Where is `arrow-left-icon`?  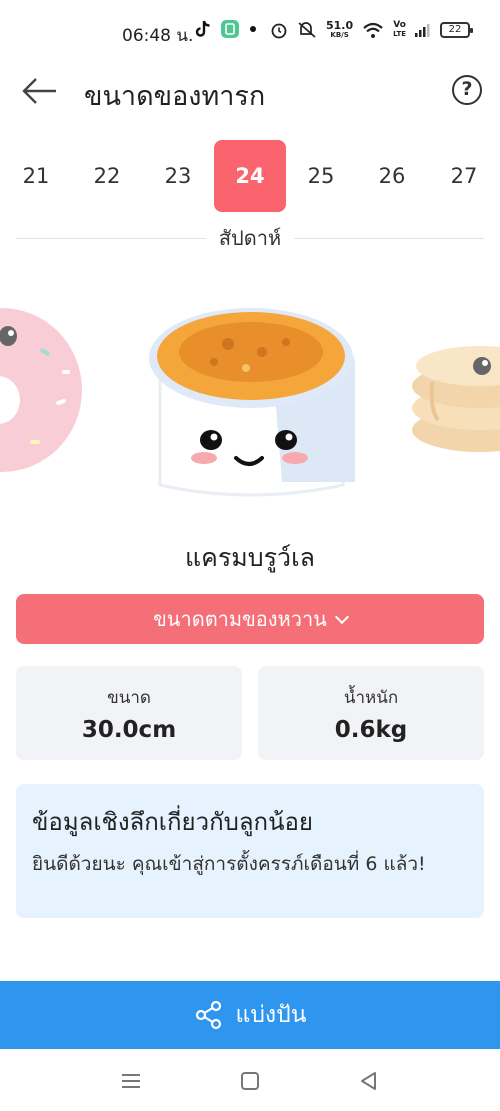 arrow-left-icon is located at coordinates (39, 91).